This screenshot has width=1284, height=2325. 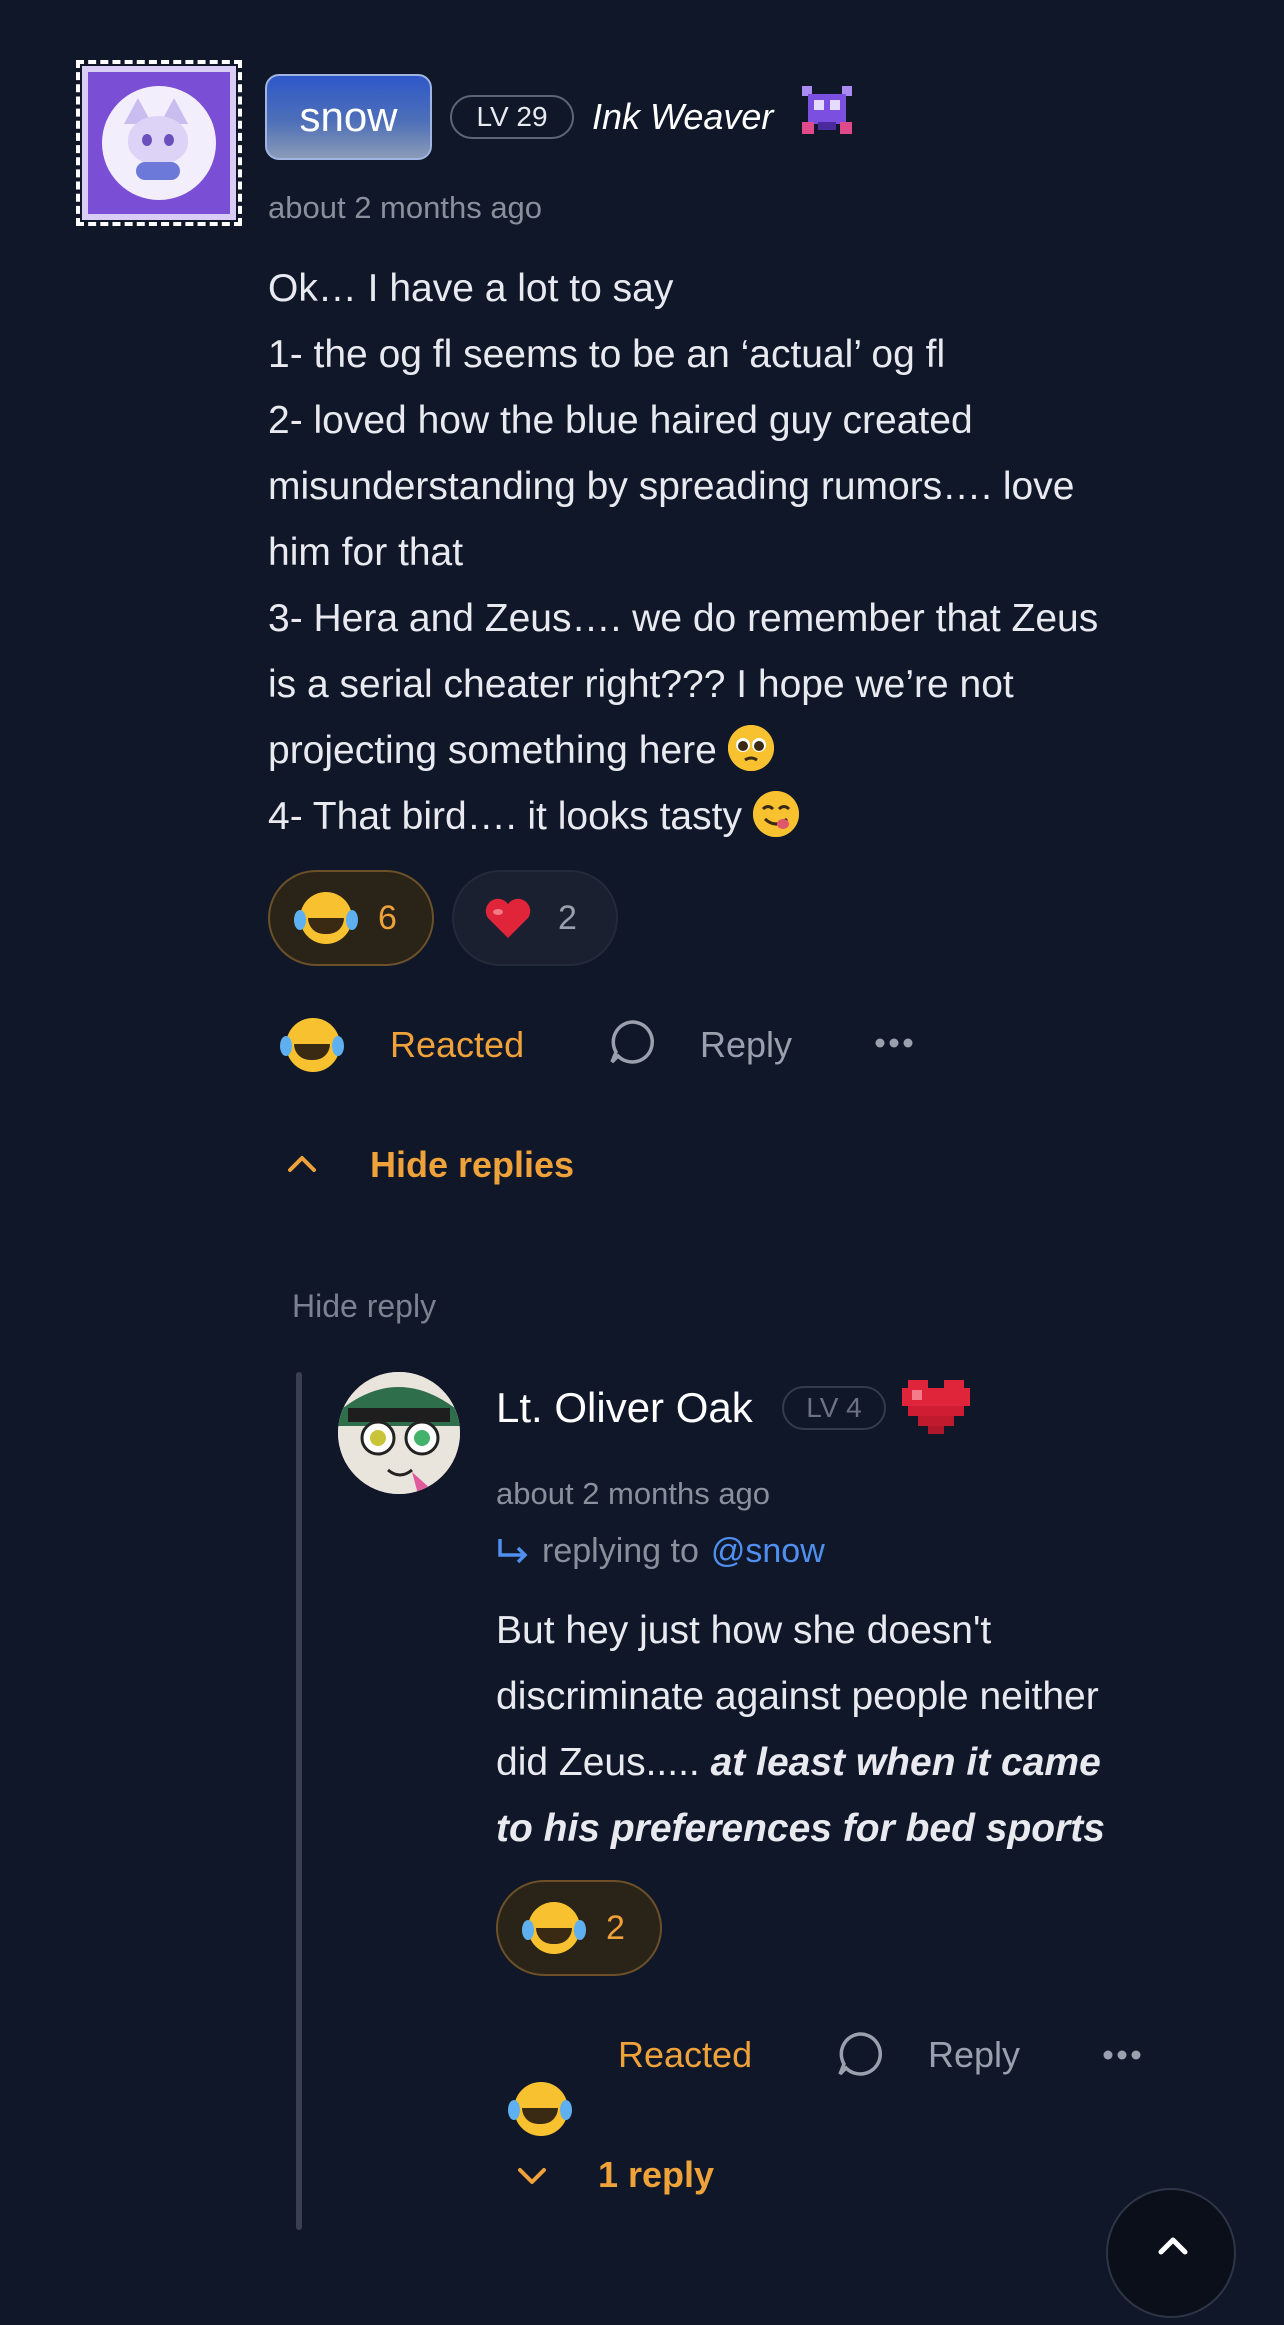 What do you see at coordinates (366, 552) in the screenshot?
I see `comment-line: him for that` at bounding box center [366, 552].